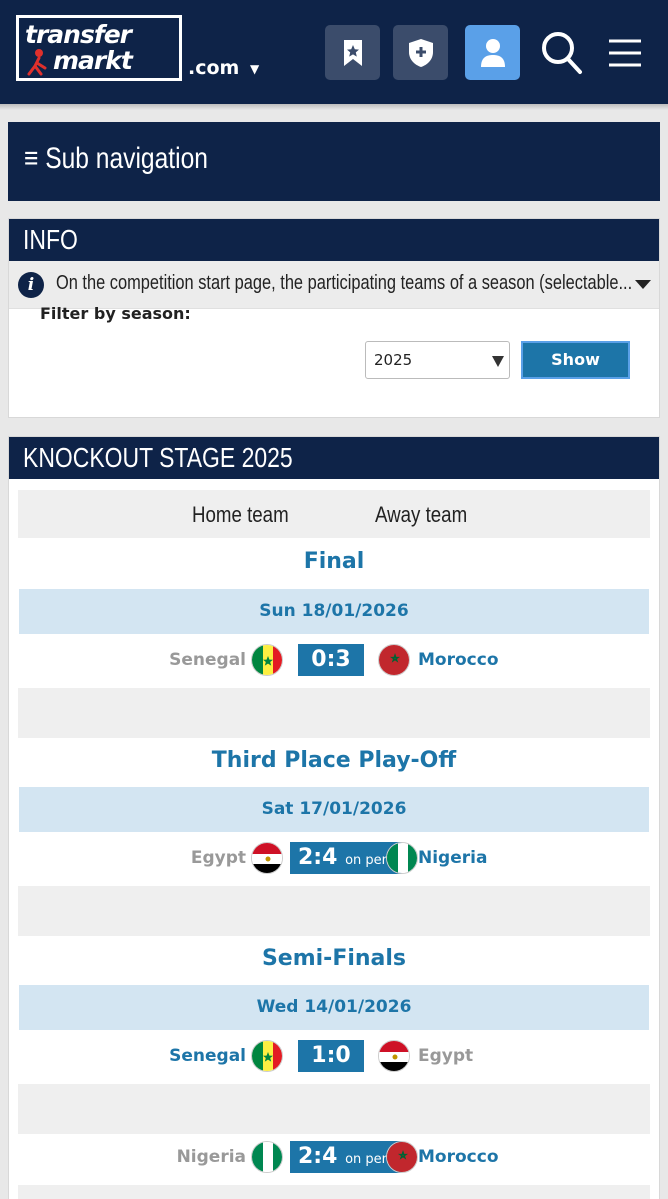  What do you see at coordinates (334, 514) in the screenshot?
I see `column-header-row: Home team Away team` at bounding box center [334, 514].